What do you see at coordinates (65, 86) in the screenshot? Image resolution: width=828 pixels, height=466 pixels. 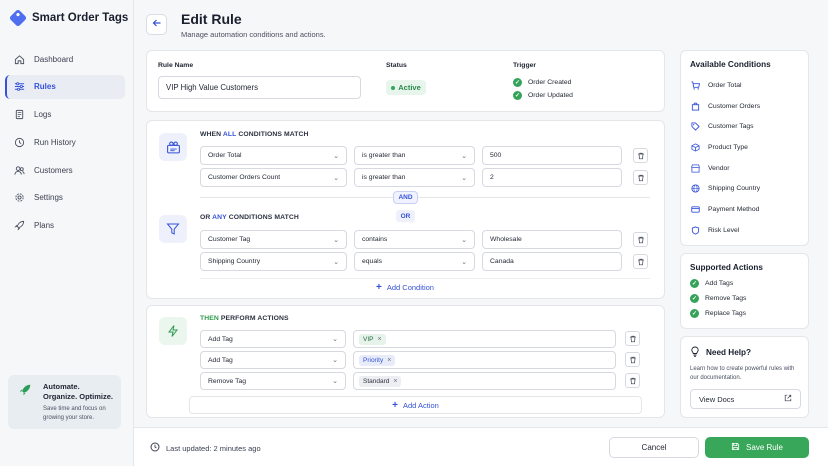 I see `sidebar-item-rules: Rules` at bounding box center [65, 86].